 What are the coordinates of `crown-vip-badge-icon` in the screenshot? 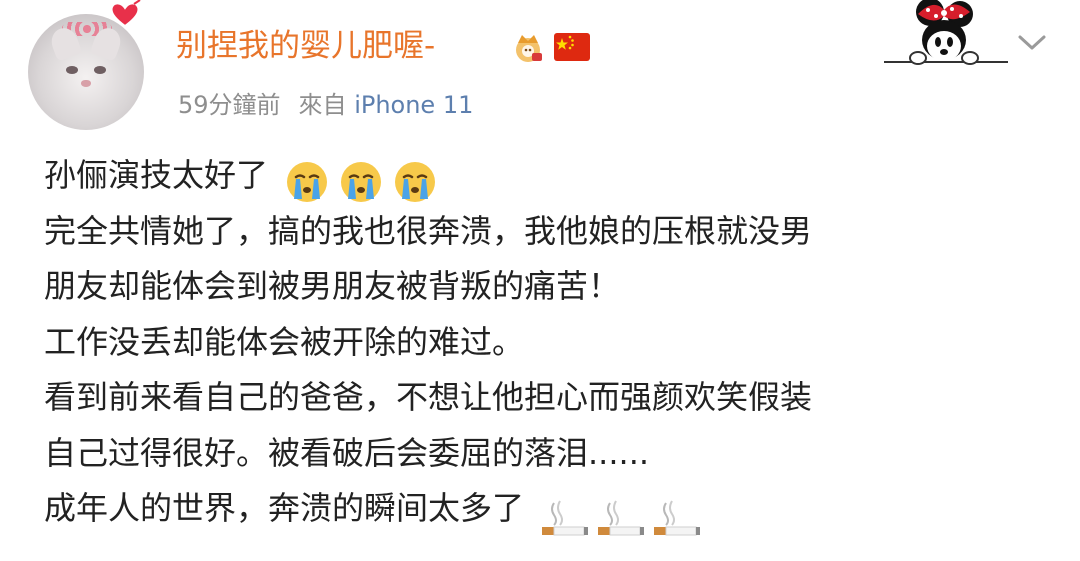 It's located at (528, 47).